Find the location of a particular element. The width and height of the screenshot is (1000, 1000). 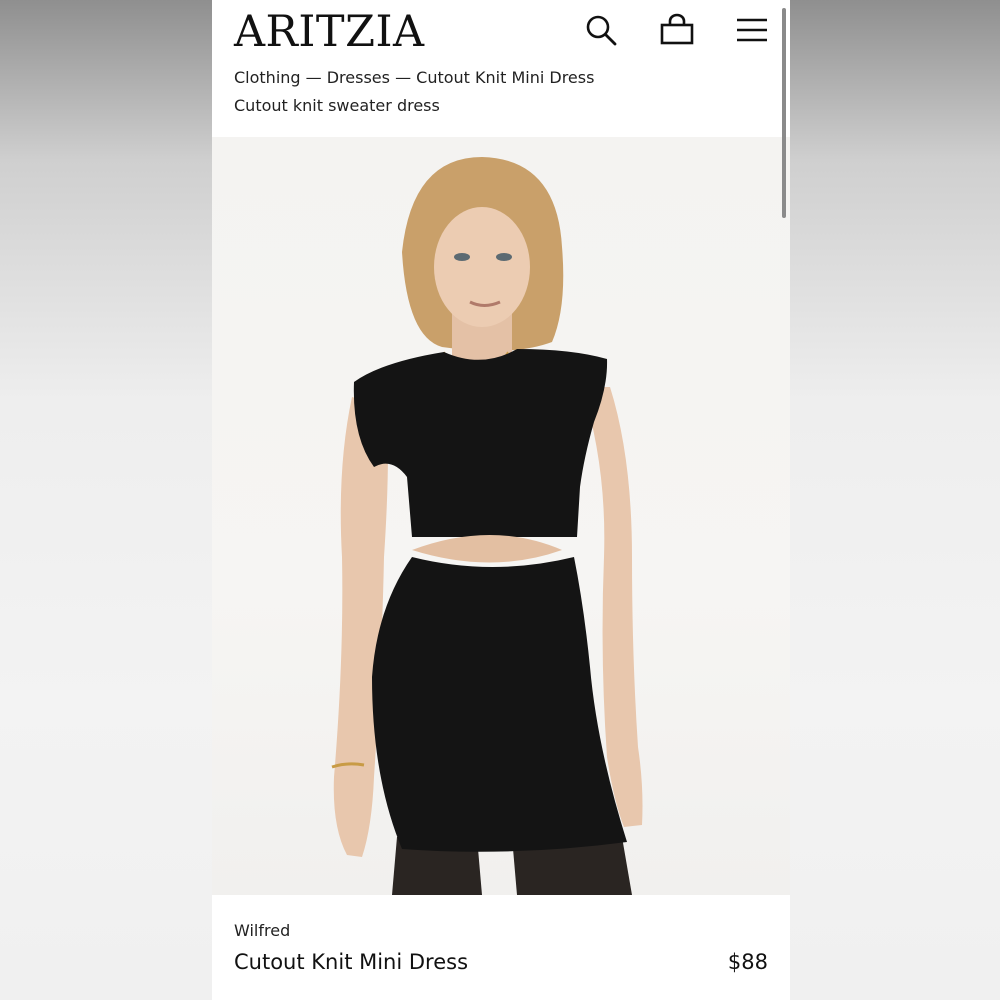

shopping-bag-icon is located at coordinates (677, 30).